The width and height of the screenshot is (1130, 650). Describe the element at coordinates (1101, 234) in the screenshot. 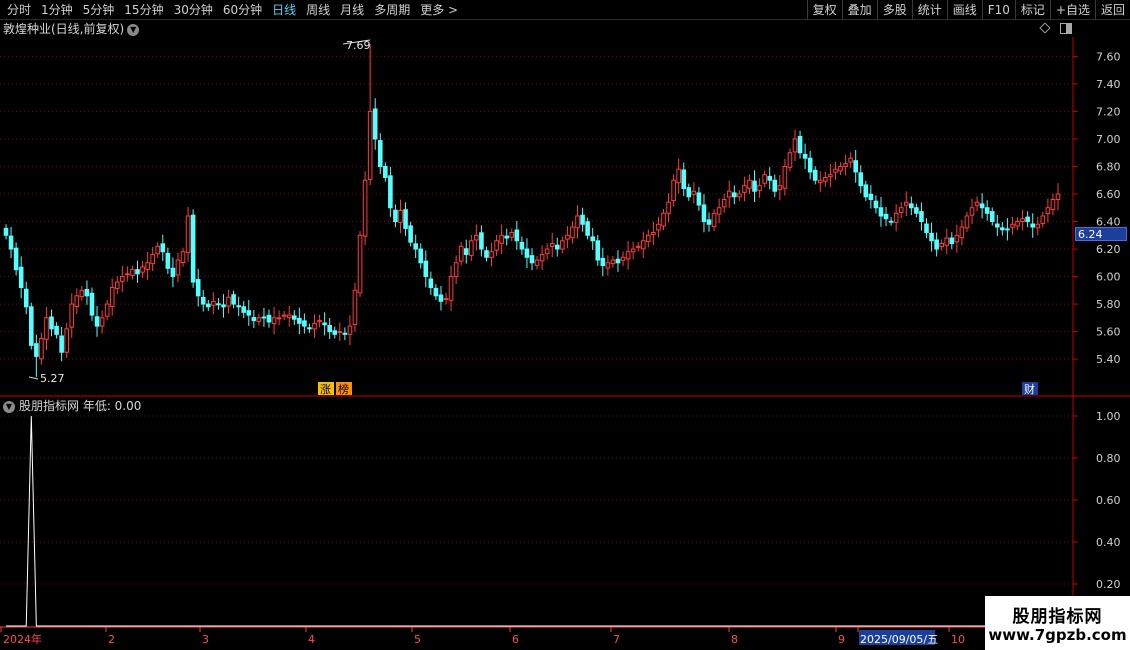

I see `last-price-tag: 6.24` at that location.